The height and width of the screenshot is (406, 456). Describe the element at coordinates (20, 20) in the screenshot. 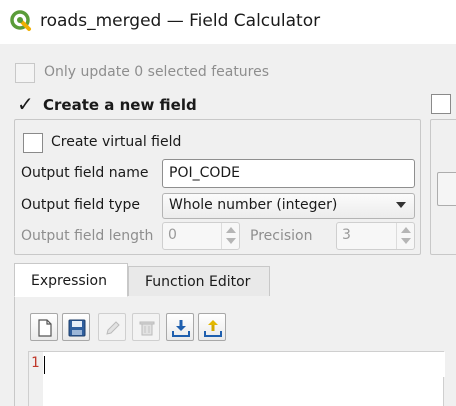

I see `qgis-logo-icon` at that location.